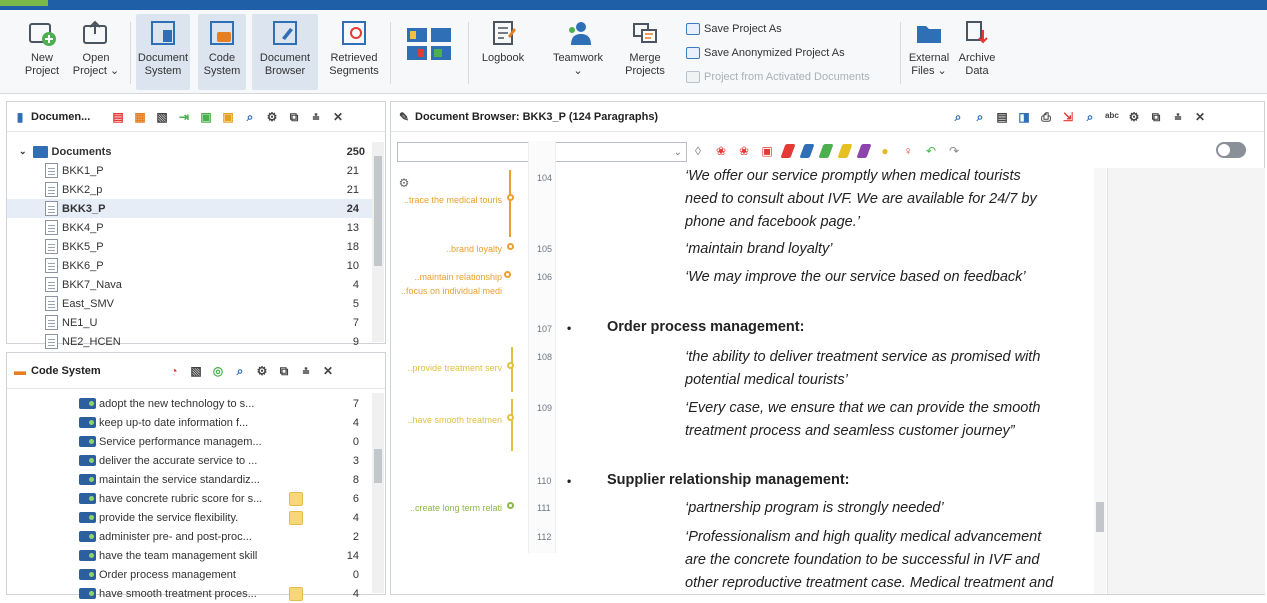 The image size is (1267, 603). I want to click on document-browser-button: Document Browser, so click(285, 52).